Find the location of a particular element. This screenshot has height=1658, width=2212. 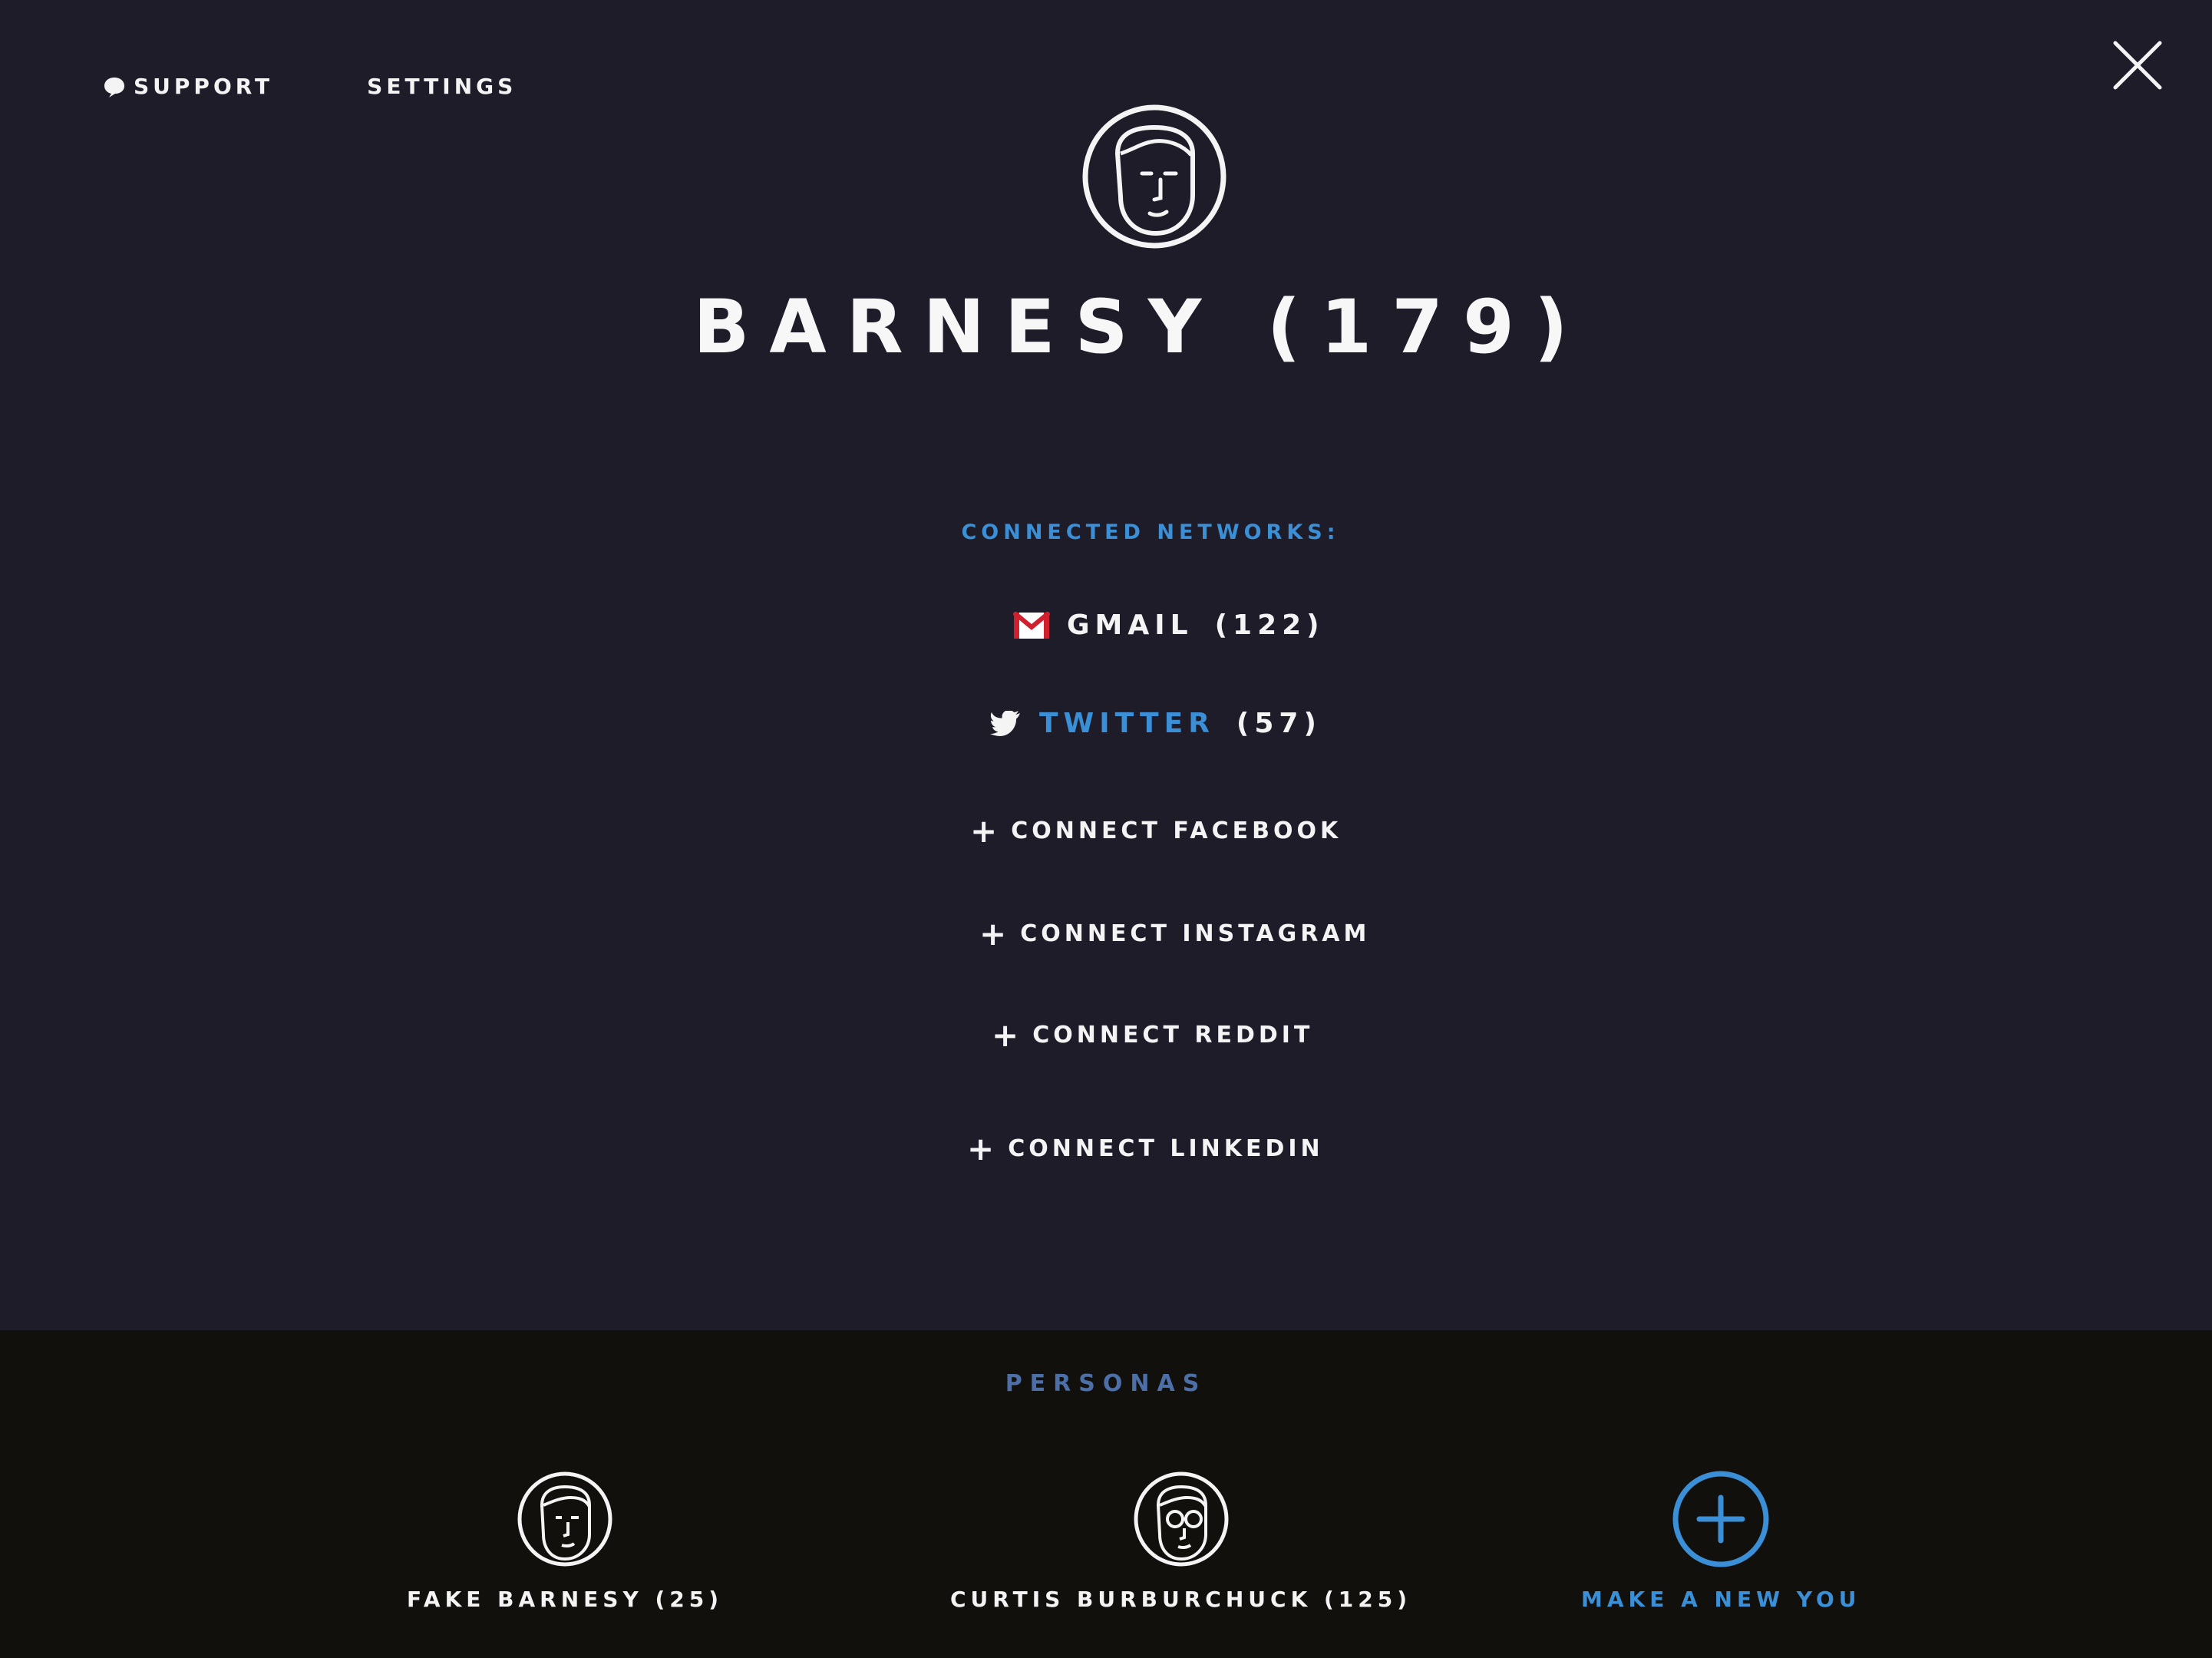

persona-label: CURTIS BURBURCHUCK (125) is located at coordinates (1181, 1599).